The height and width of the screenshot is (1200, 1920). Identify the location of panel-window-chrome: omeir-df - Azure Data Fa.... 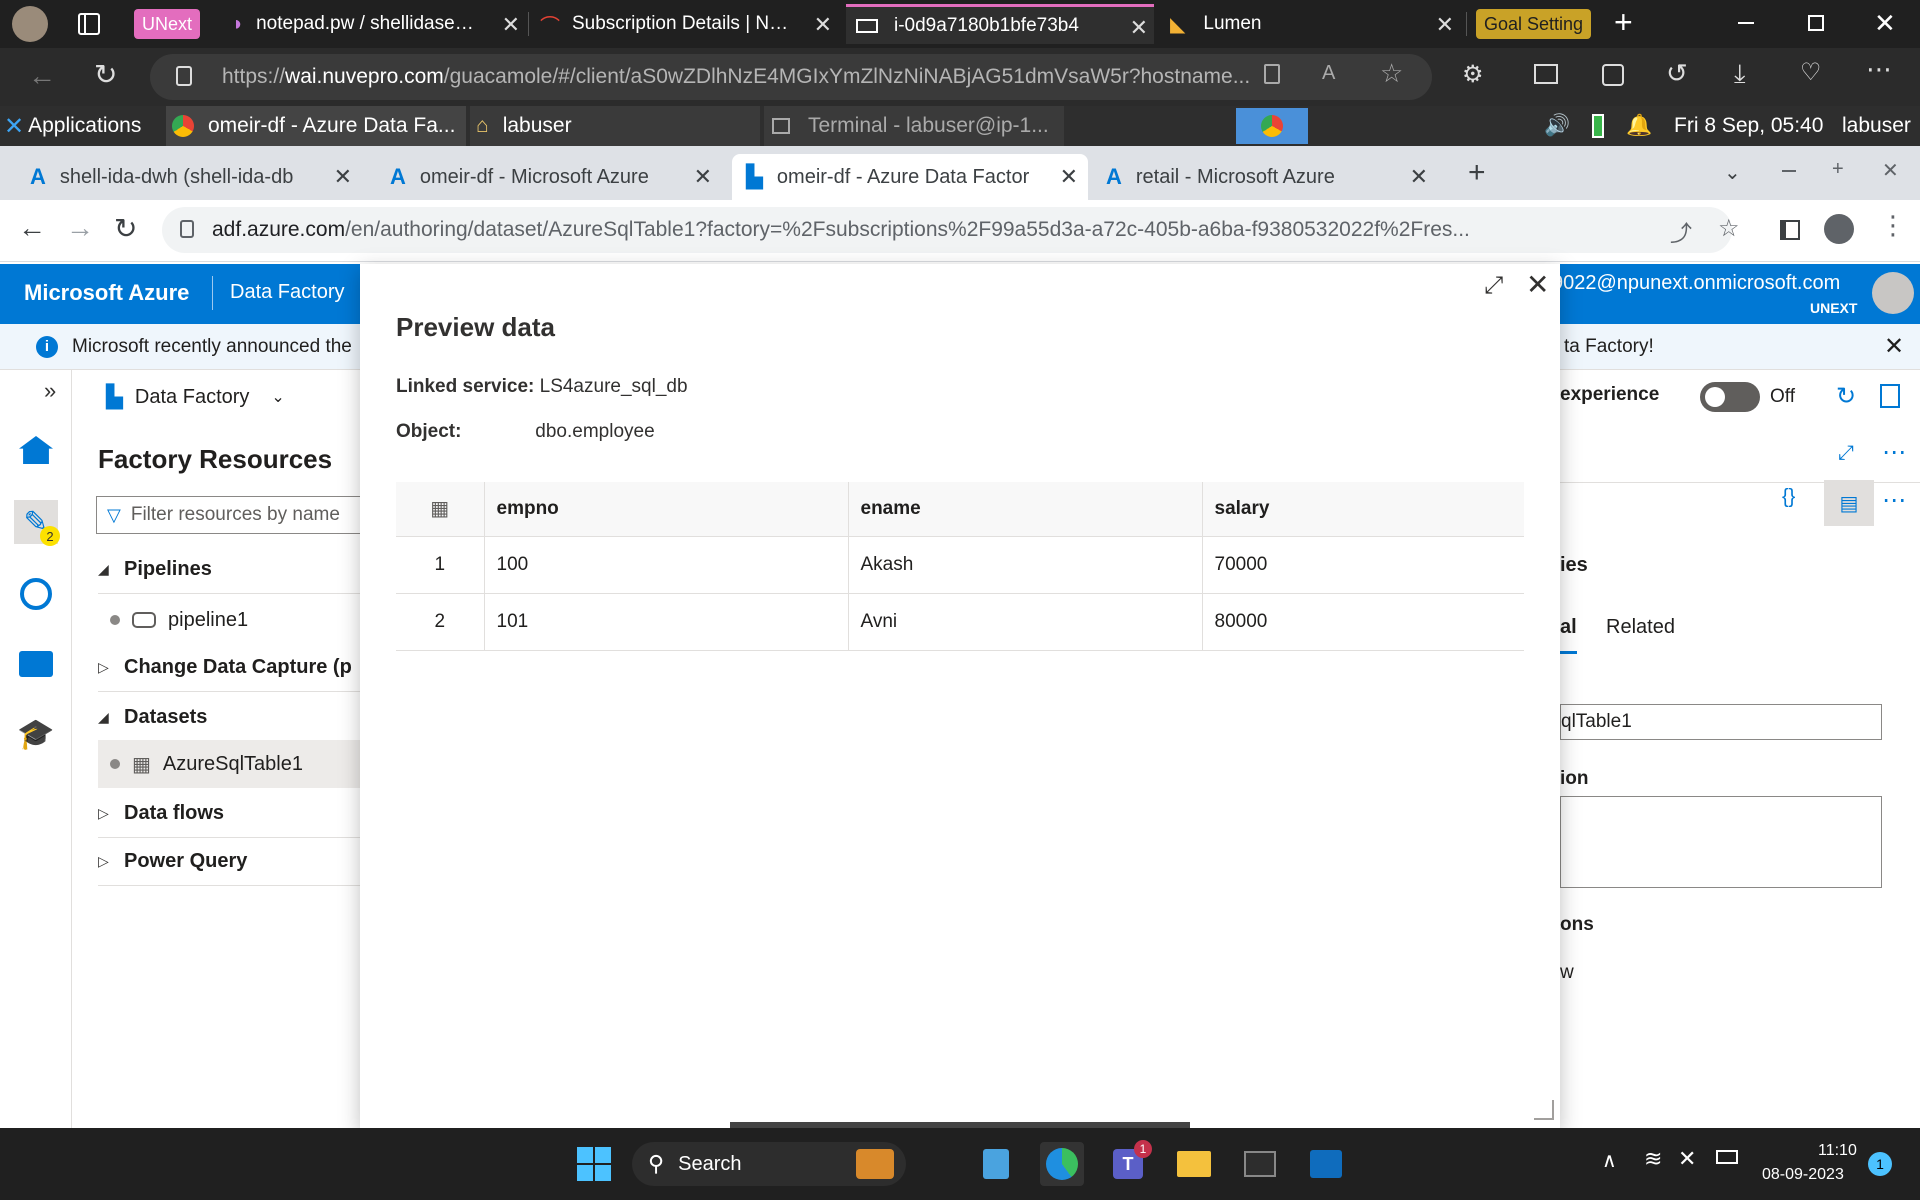
(316, 126).